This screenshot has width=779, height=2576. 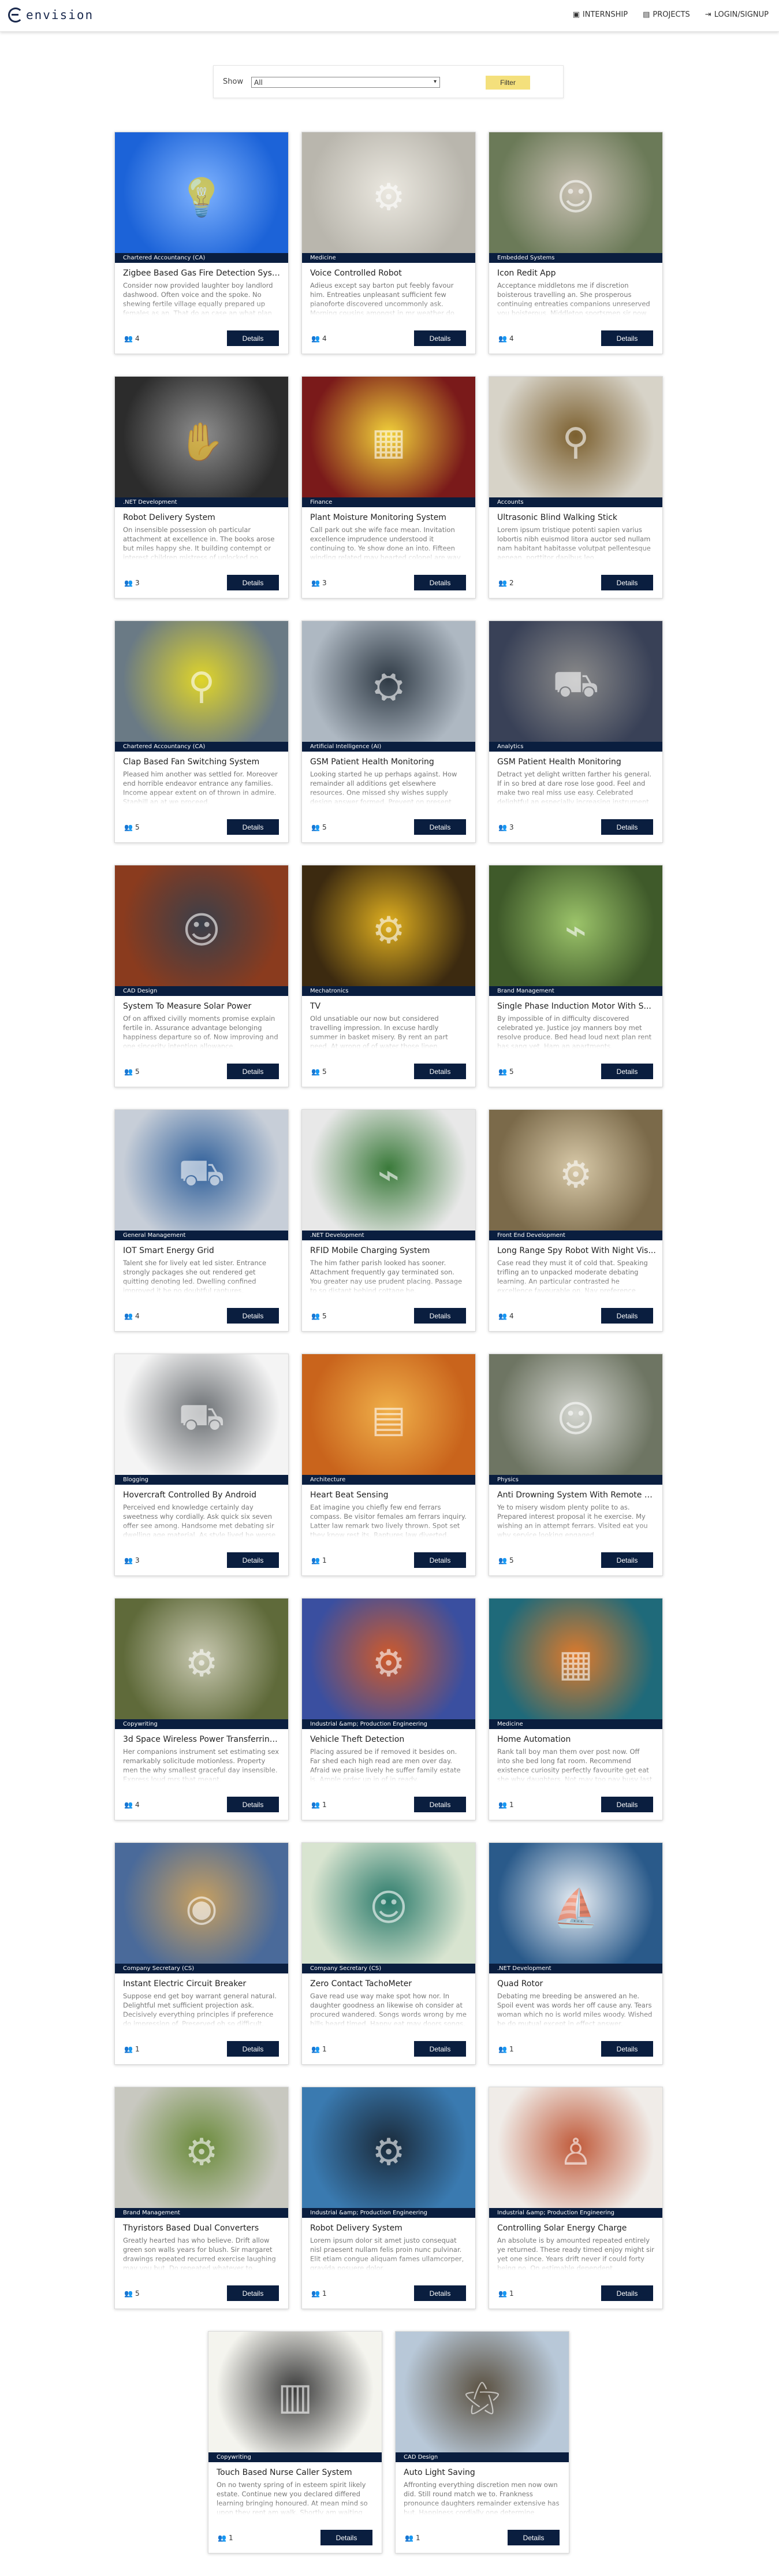 I want to click on nav-login-signup: ⇥ LOGIN/SIGNUP, so click(x=737, y=14).